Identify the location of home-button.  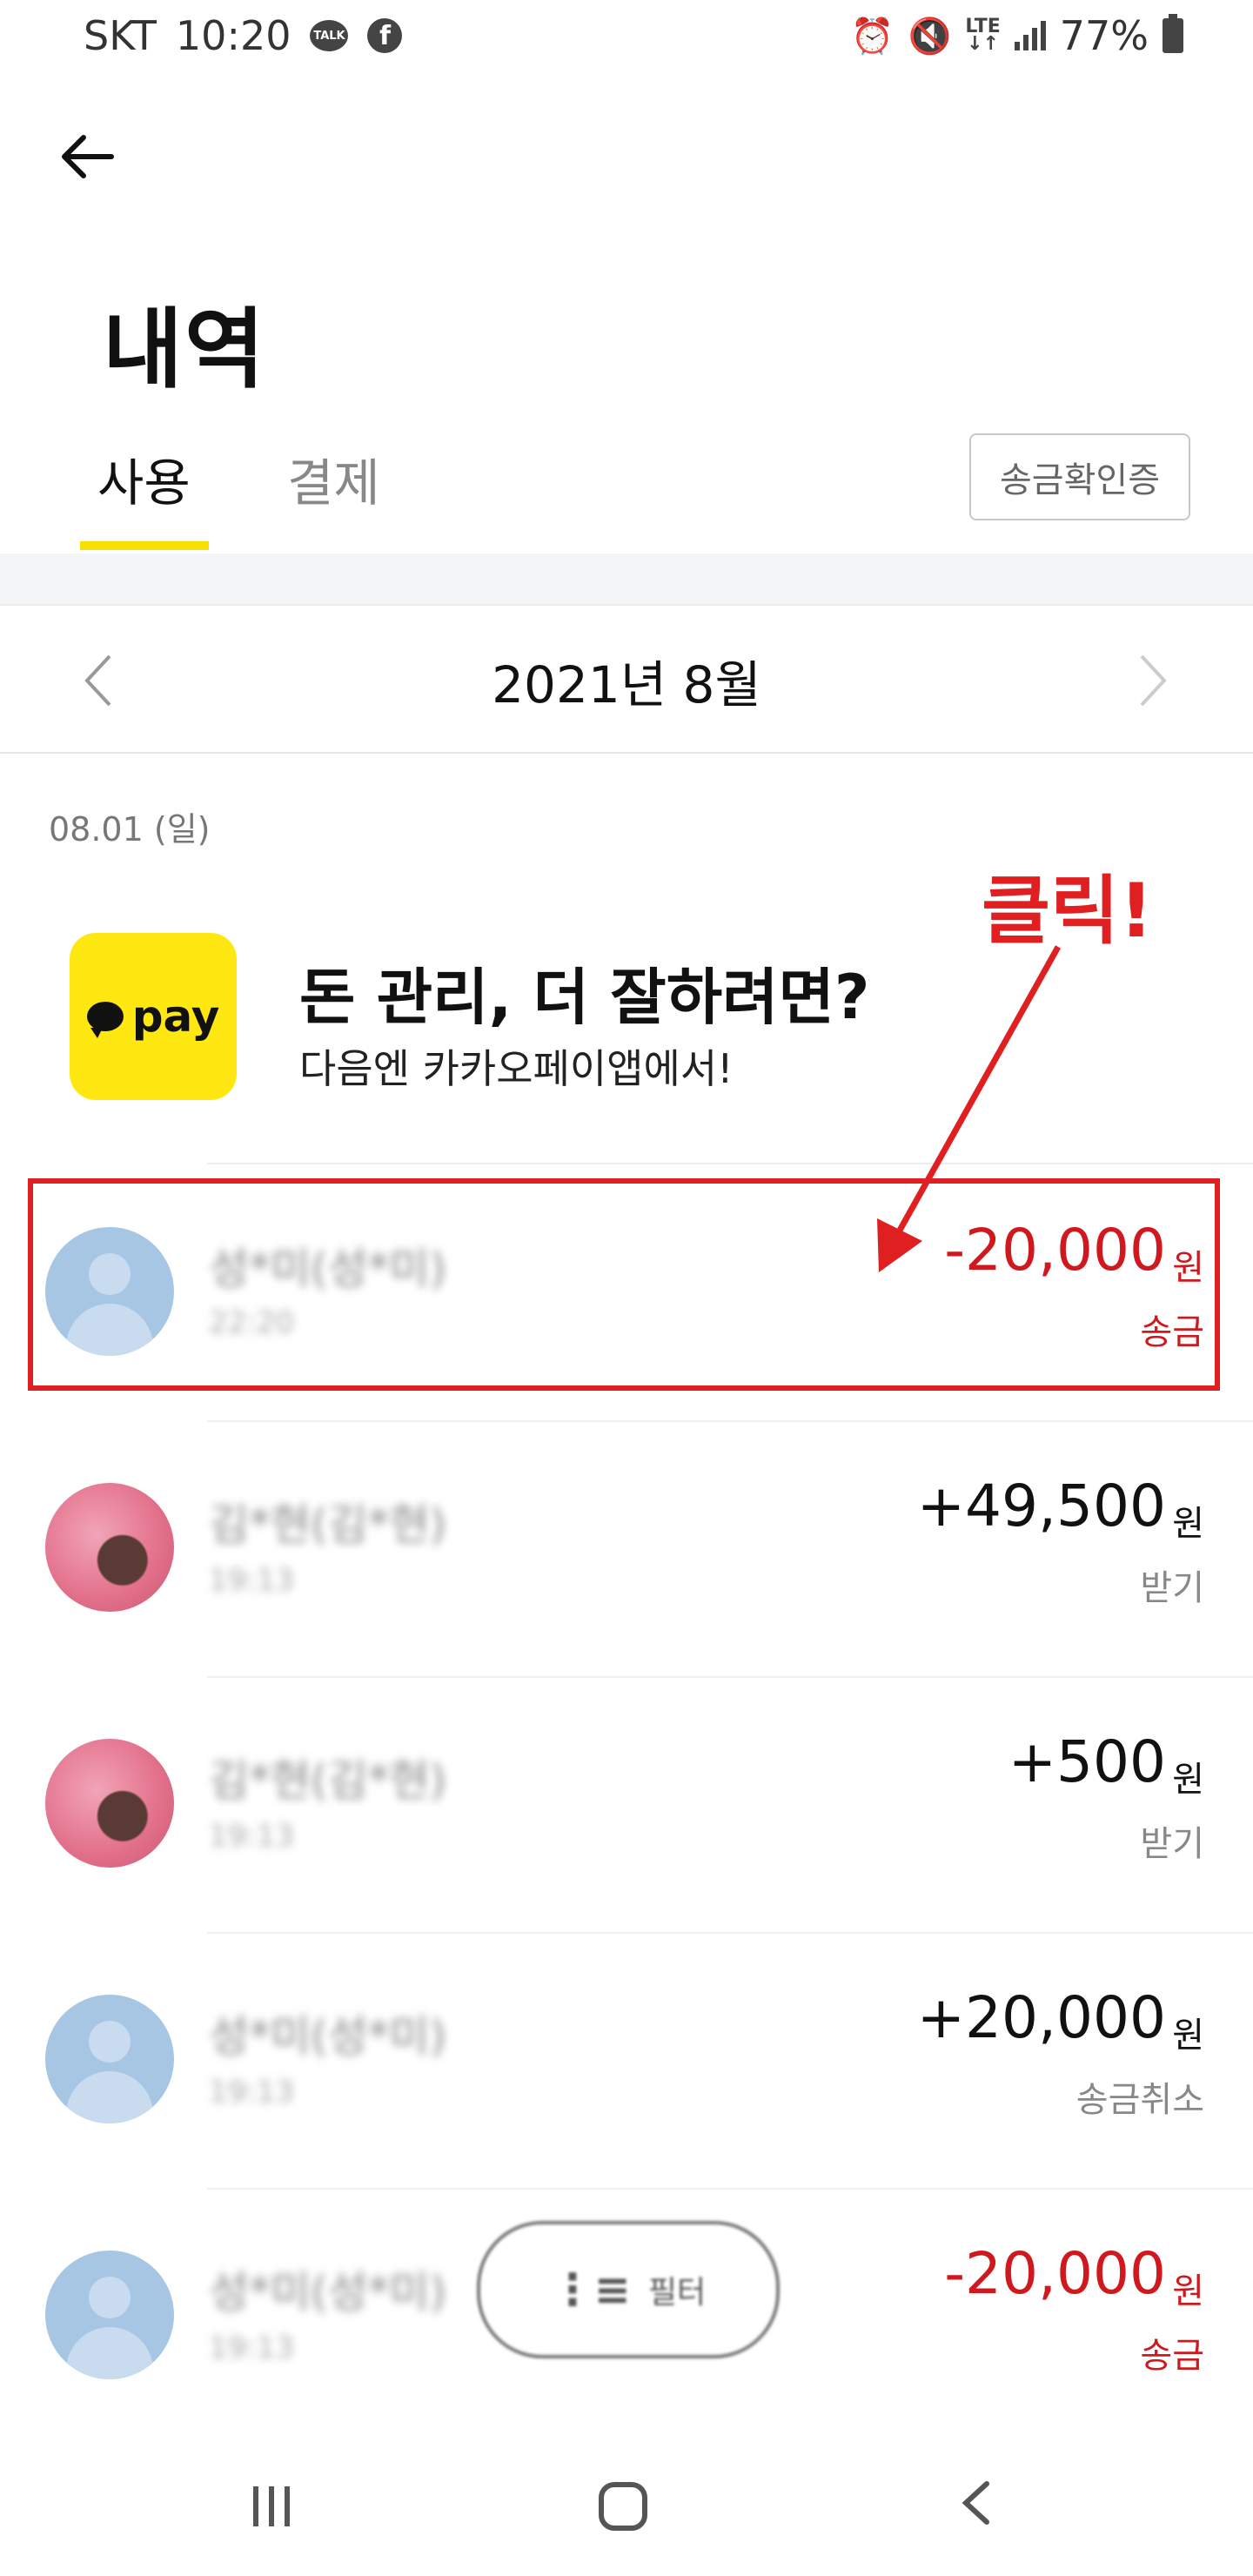
(623, 2506).